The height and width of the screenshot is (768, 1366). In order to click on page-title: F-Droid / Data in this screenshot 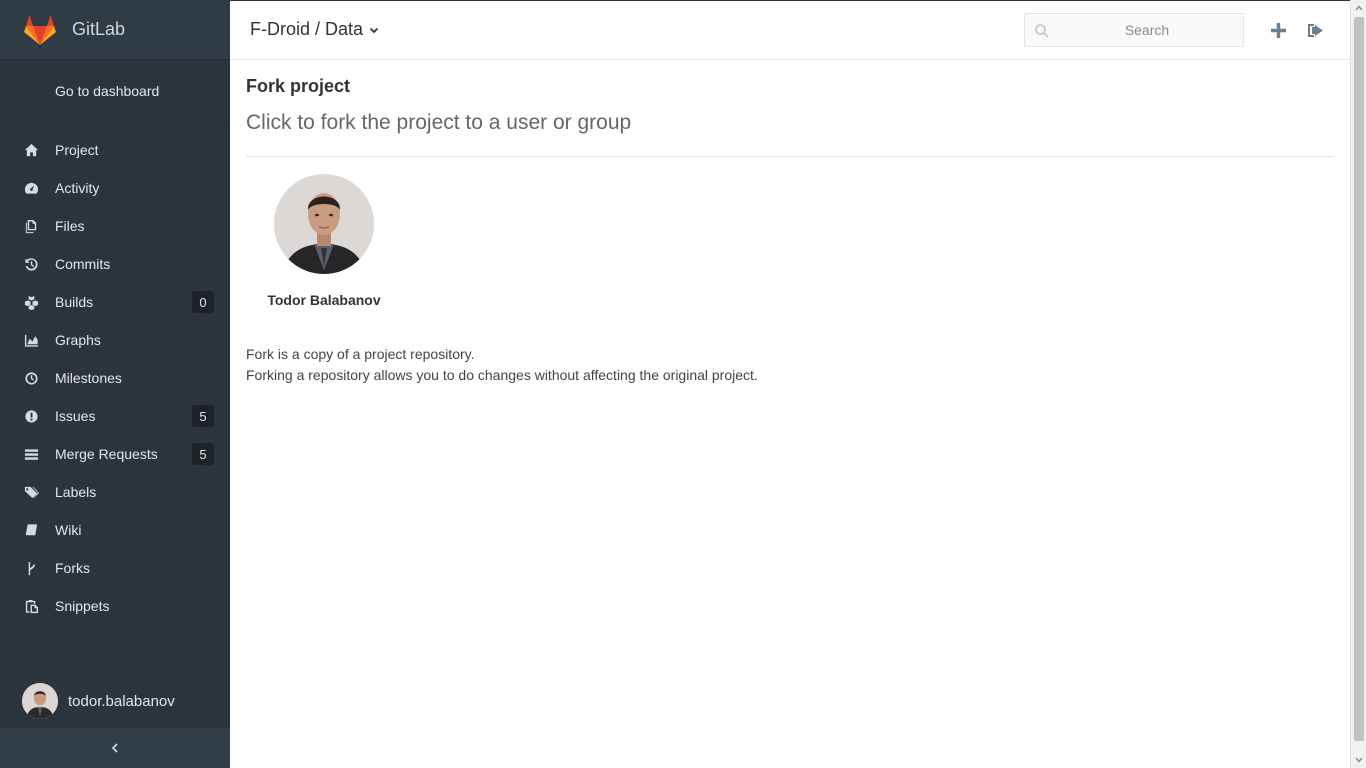, I will do `click(307, 29)`.